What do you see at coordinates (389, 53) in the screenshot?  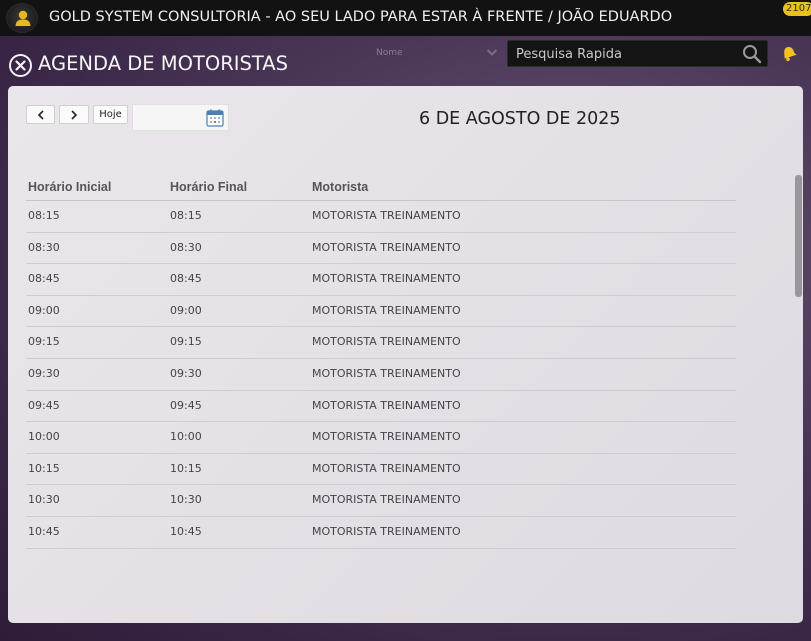 I see `select-value: Nome` at bounding box center [389, 53].